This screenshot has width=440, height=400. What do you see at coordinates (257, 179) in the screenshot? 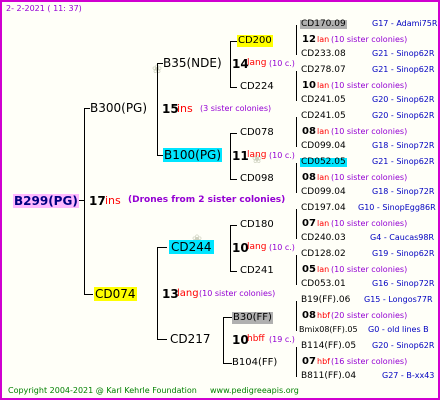
I see `queen-gen3: CD098` at bounding box center [257, 179].